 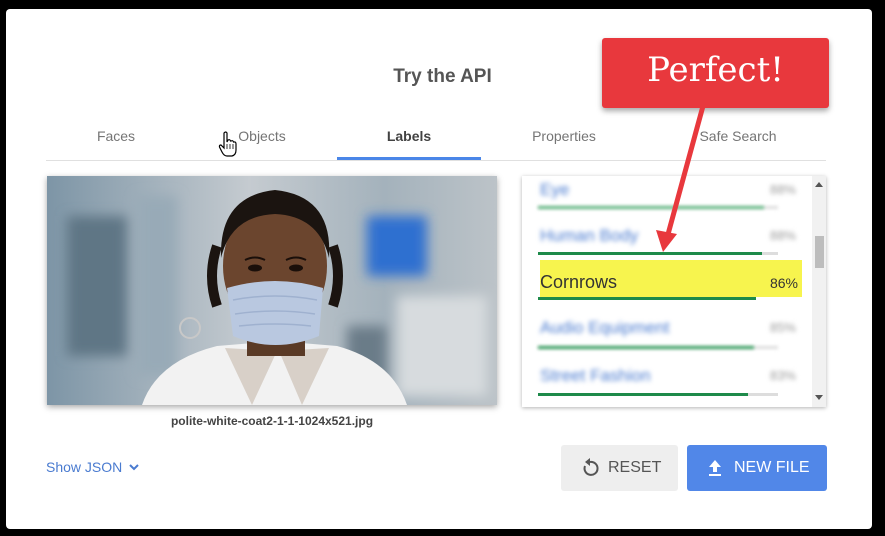 I want to click on label-percent: 83%, so click(x=782, y=375).